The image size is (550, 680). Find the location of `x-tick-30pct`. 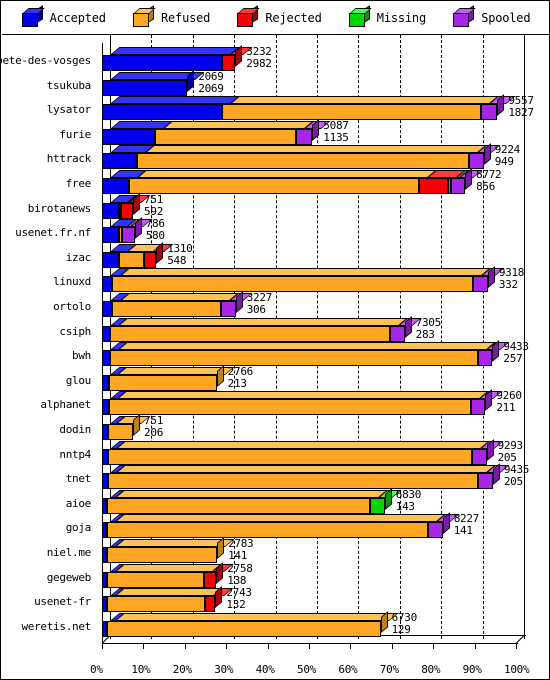

x-tick-30pct is located at coordinates (227, 647).